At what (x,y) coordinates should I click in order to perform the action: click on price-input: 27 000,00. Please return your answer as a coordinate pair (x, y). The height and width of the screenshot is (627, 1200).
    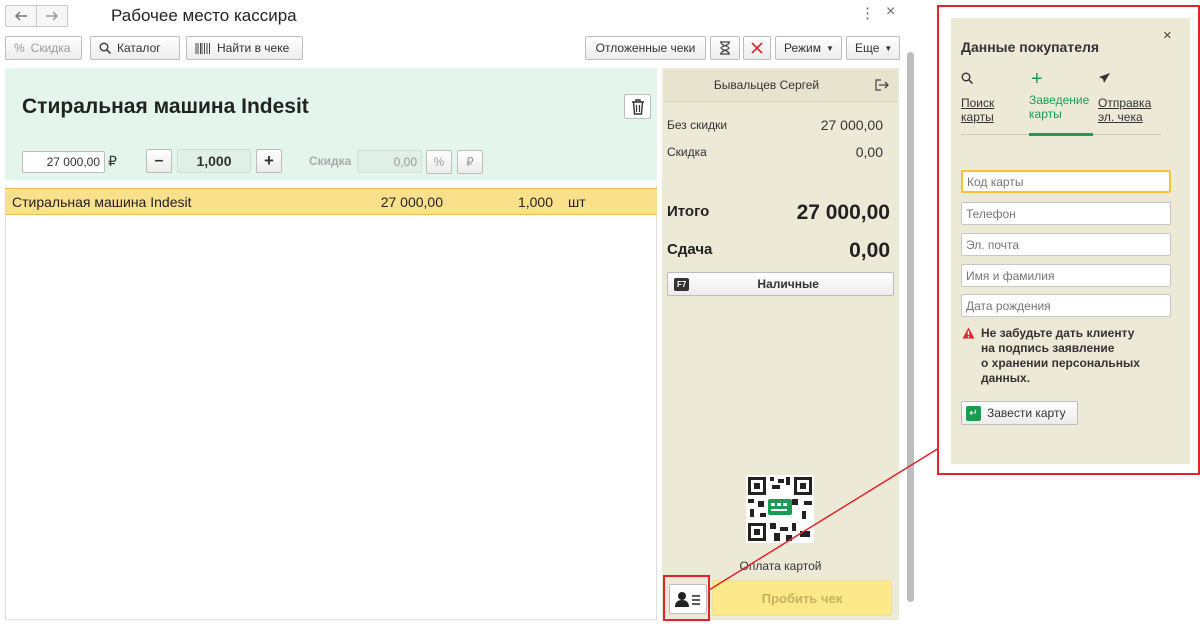
    Looking at the image, I should click on (63, 162).